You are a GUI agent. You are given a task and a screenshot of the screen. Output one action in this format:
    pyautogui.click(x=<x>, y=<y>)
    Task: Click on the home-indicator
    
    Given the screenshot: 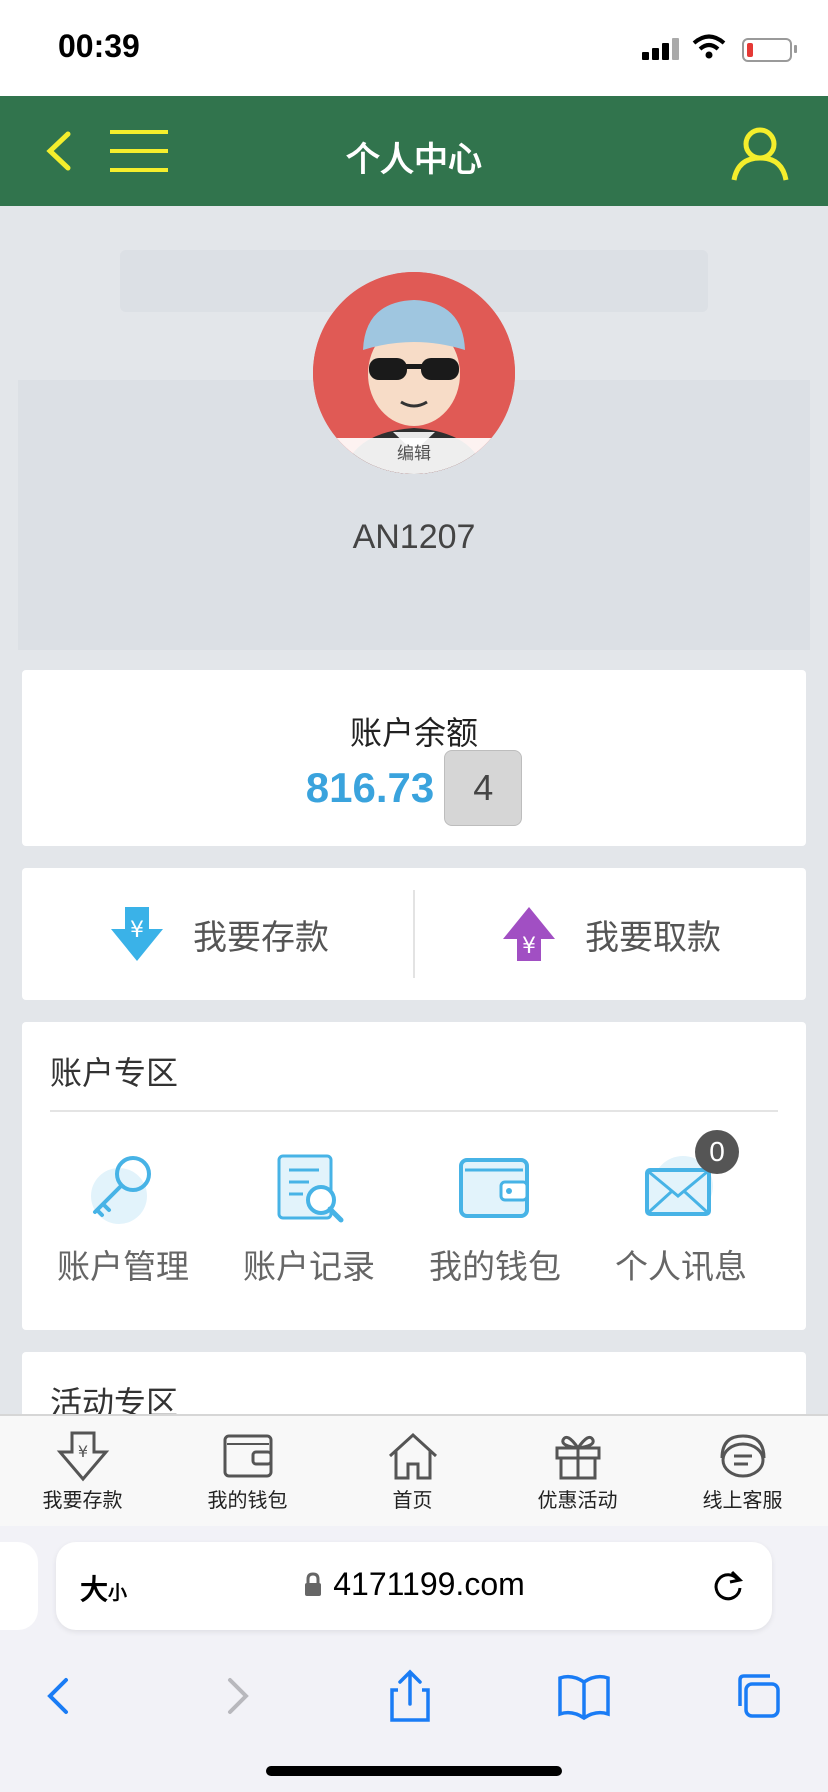 What is the action you would take?
    pyautogui.click(x=414, y=1771)
    